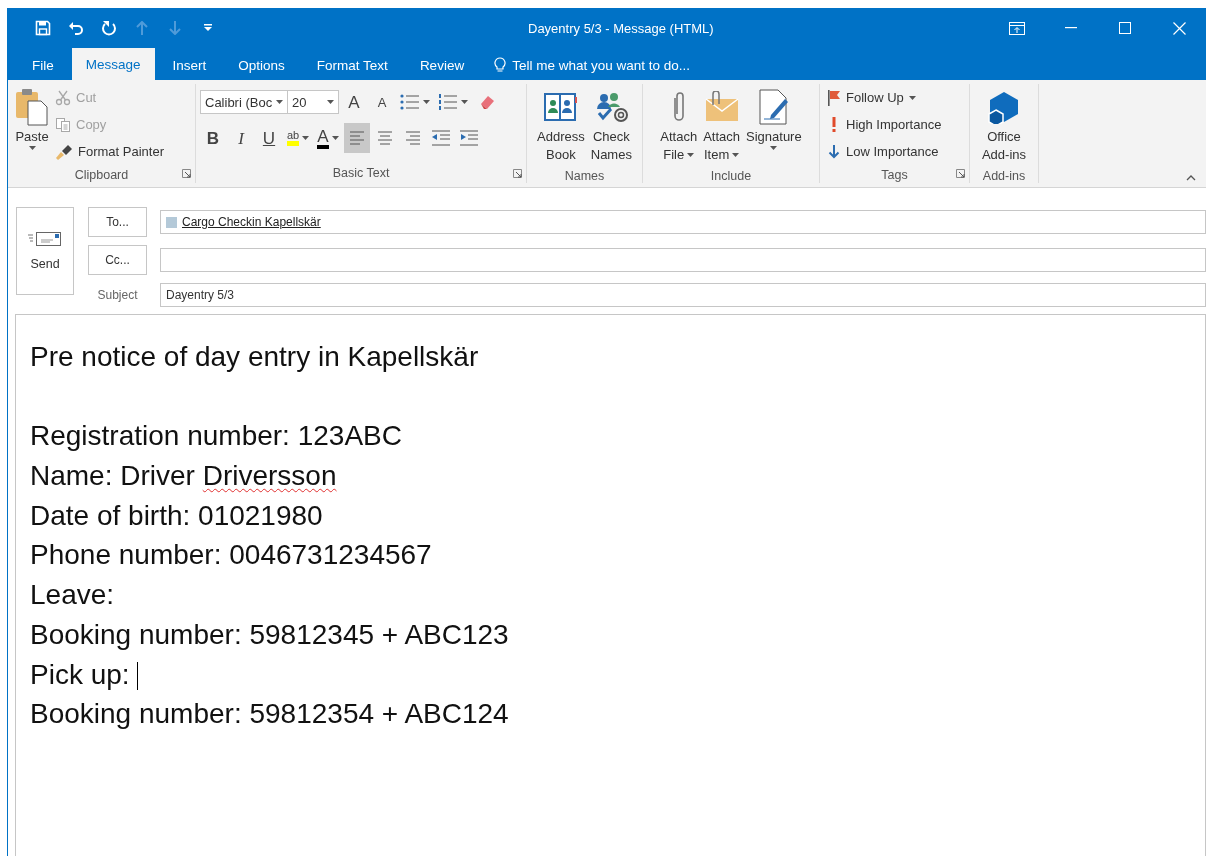 The width and height of the screenshot is (1206, 856). What do you see at coordinates (352, 65) in the screenshot?
I see `ribbon-tab: Format Text` at bounding box center [352, 65].